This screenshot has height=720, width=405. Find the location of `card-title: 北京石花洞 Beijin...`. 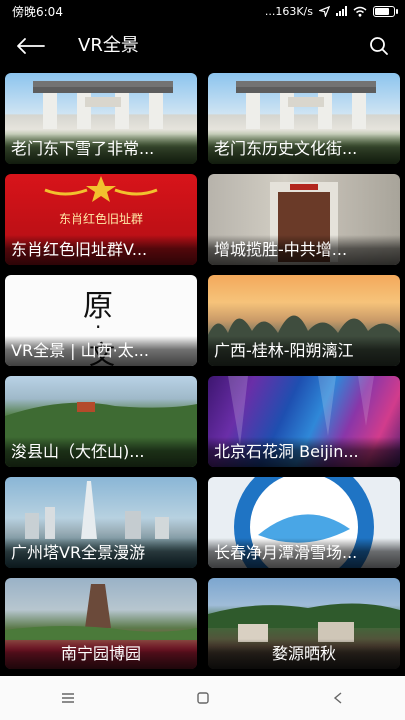

card-title: 北京石花洞 Beijin... is located at coordinates (304, 452).